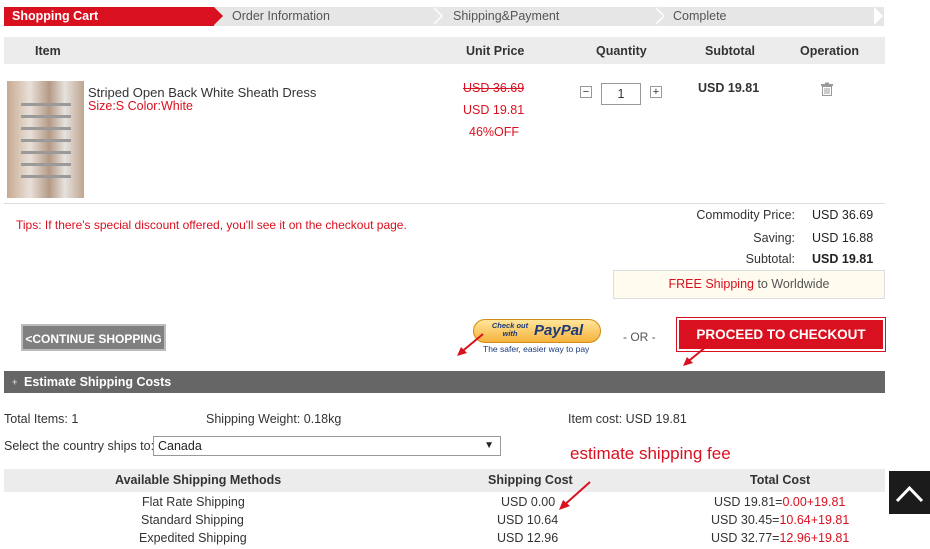  I want to click on subtotal-label: Subtotal:, so click(770, 259).